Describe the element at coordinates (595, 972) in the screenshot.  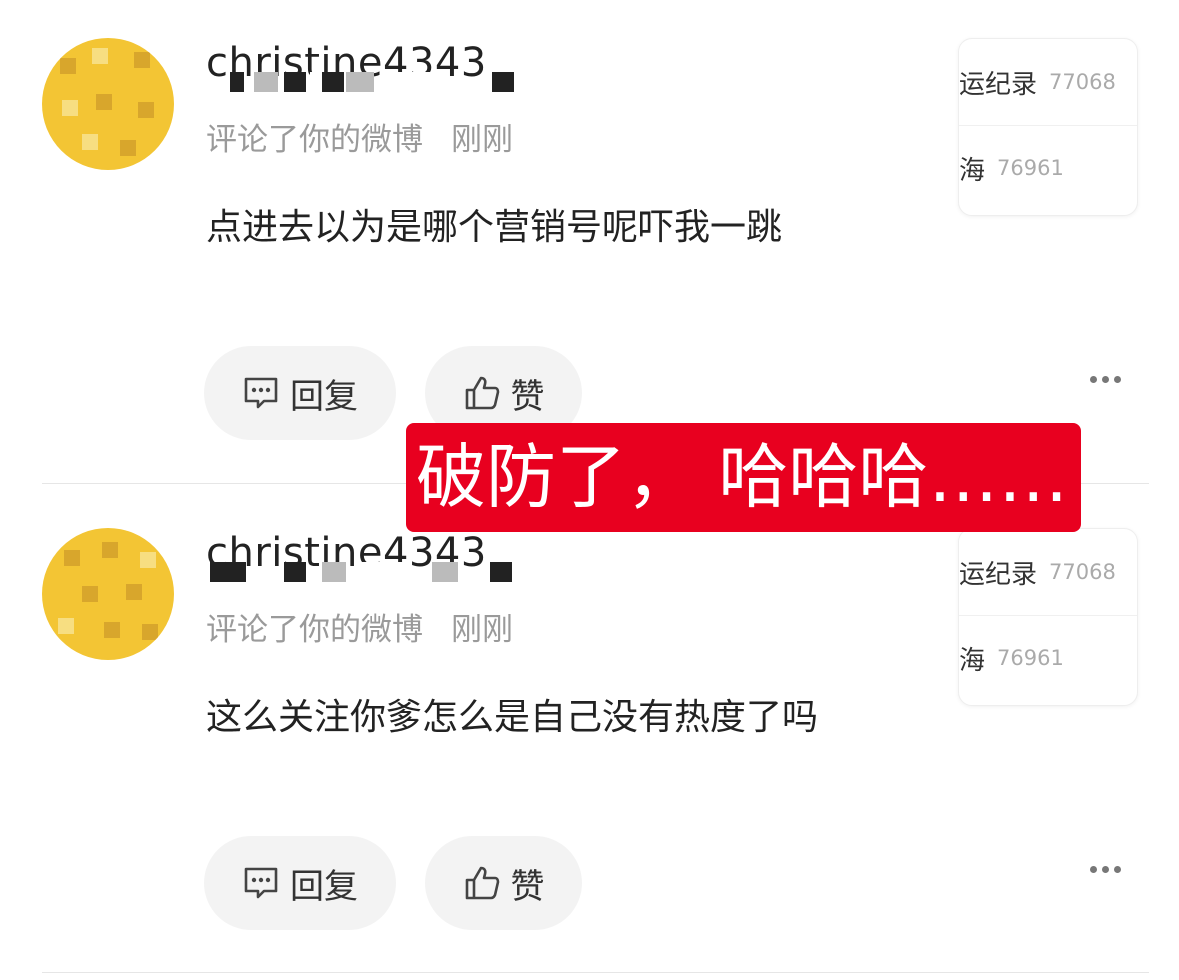
I see `divider` at that location.